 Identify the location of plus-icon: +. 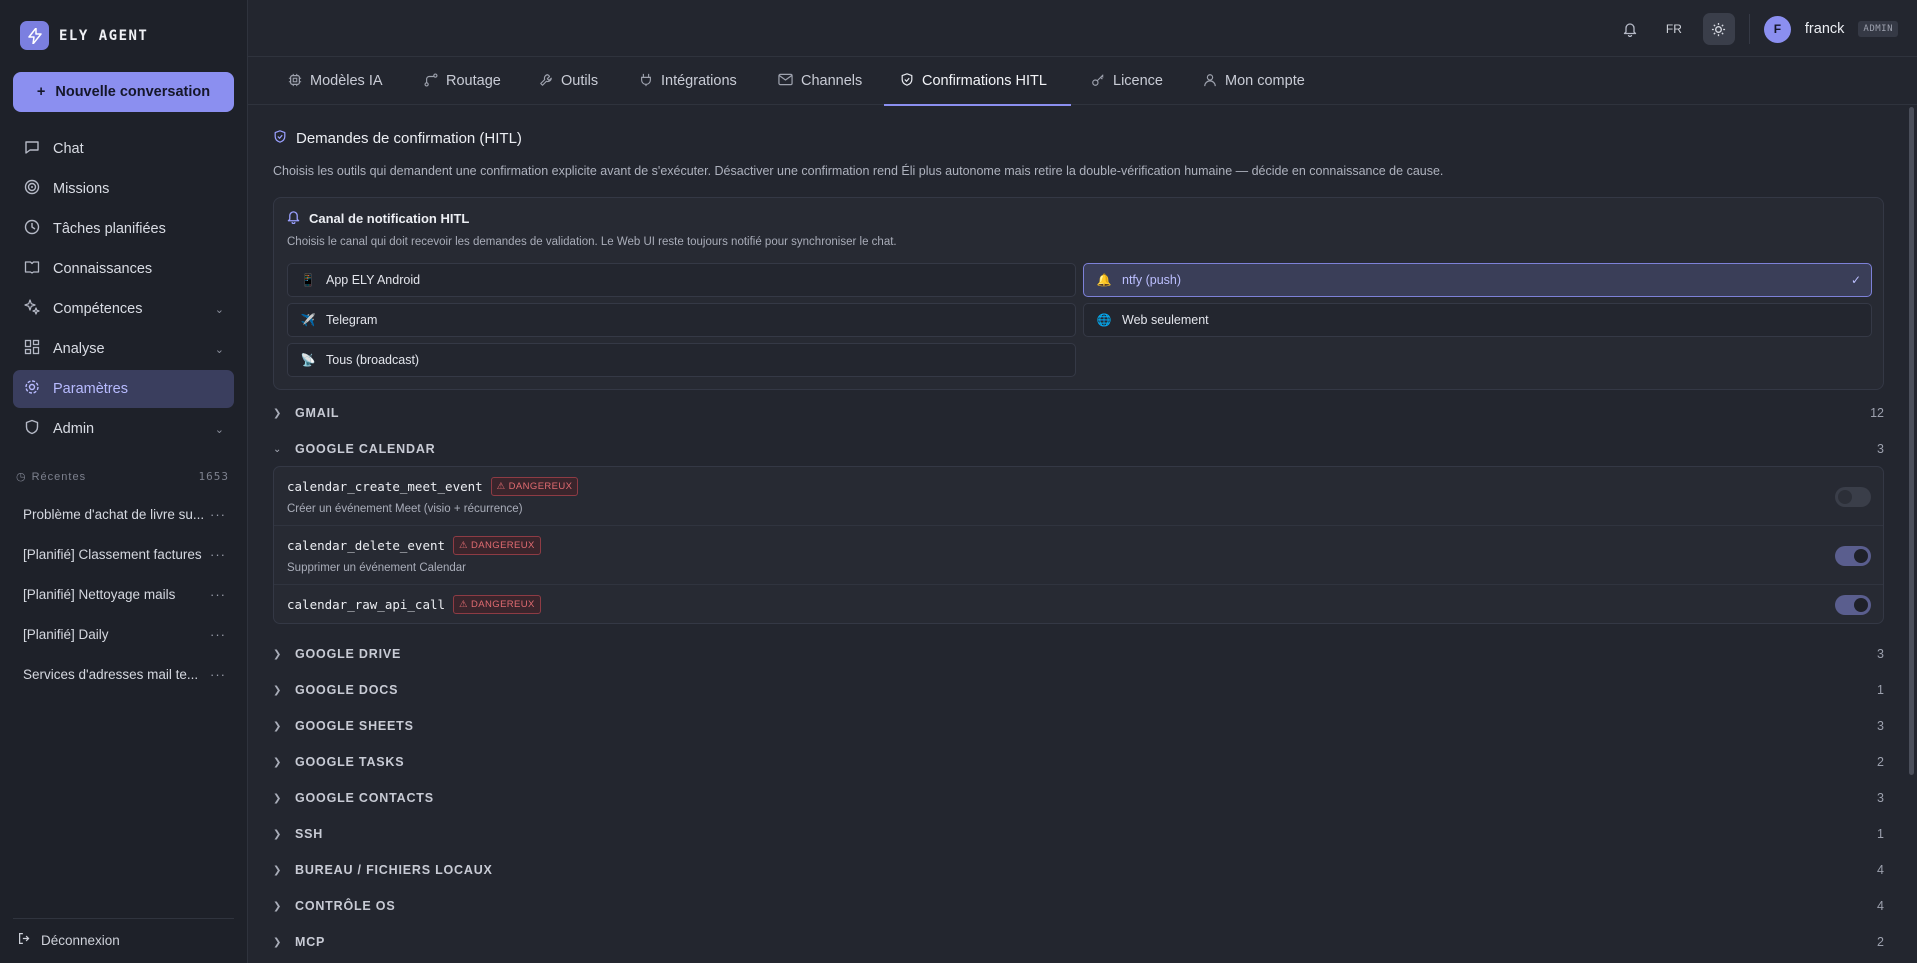
(41, 92).